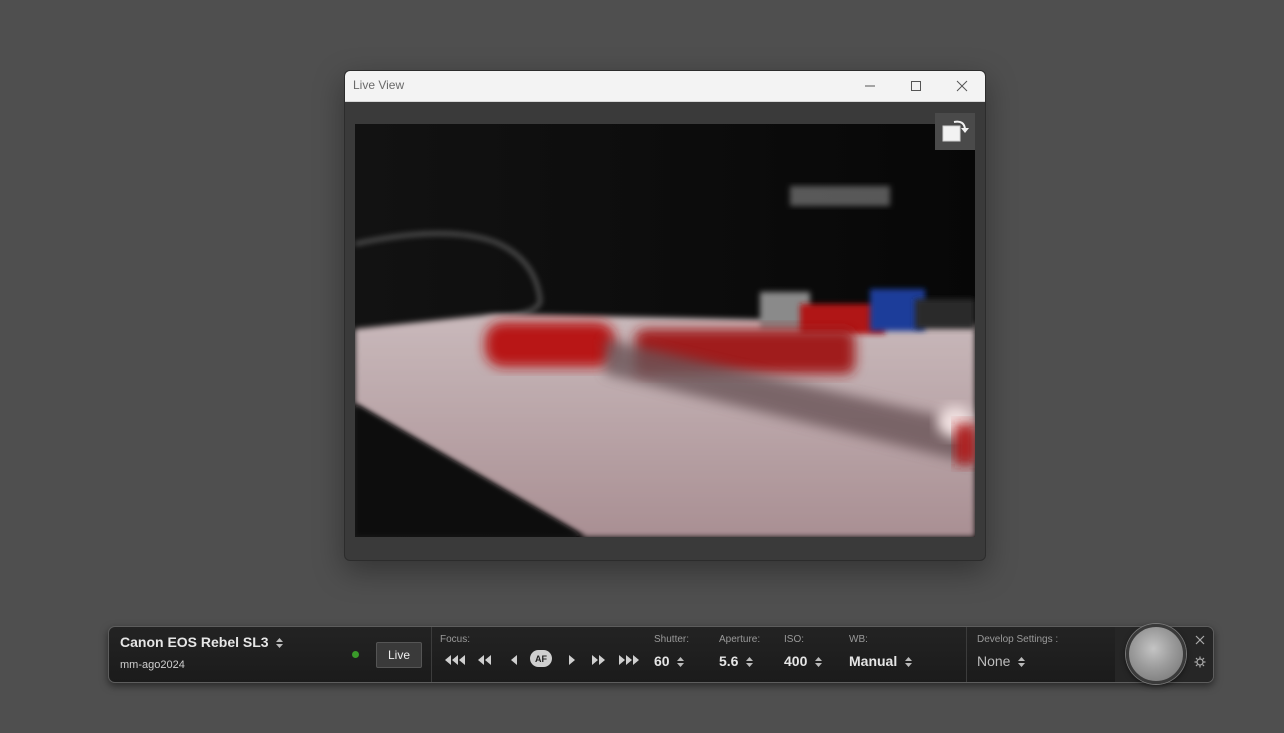  What do you see at coordinates (796, 661) in the screenshot?
I see `iso-value: 400` at bounding box center [796, 661].